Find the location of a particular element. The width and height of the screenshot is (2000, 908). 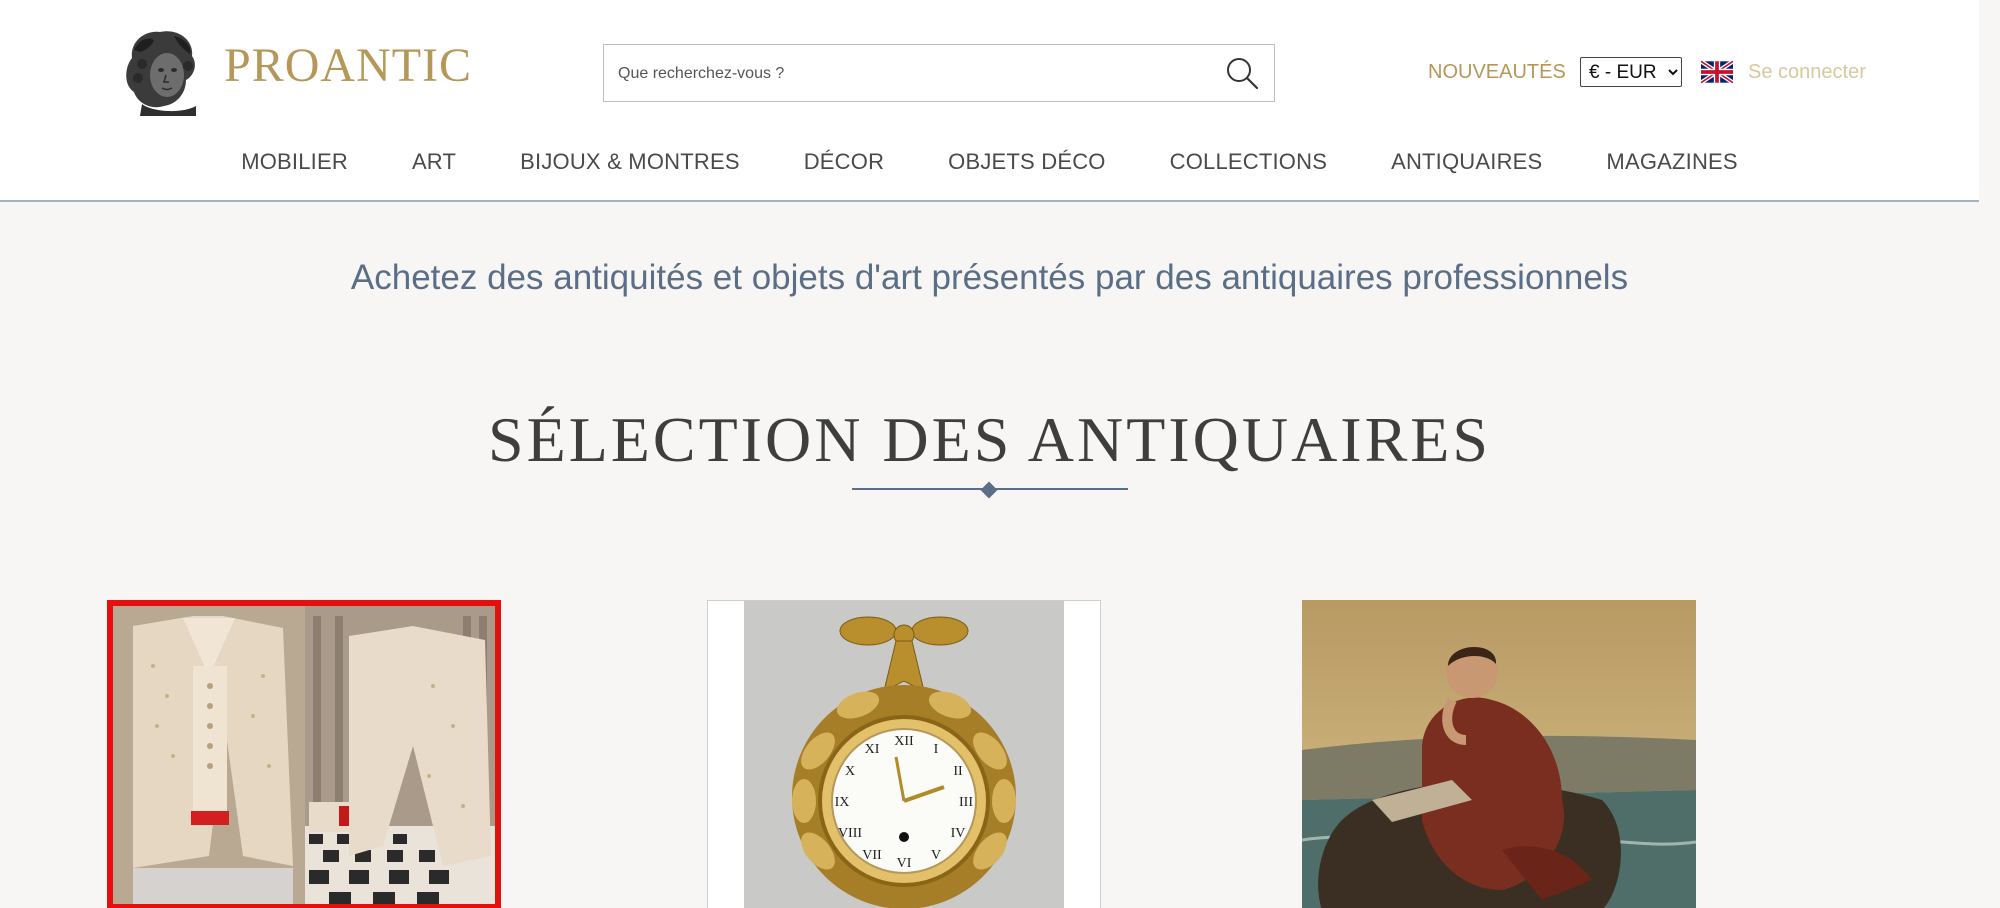

product-card-coats is located at coordinates (304, 754).